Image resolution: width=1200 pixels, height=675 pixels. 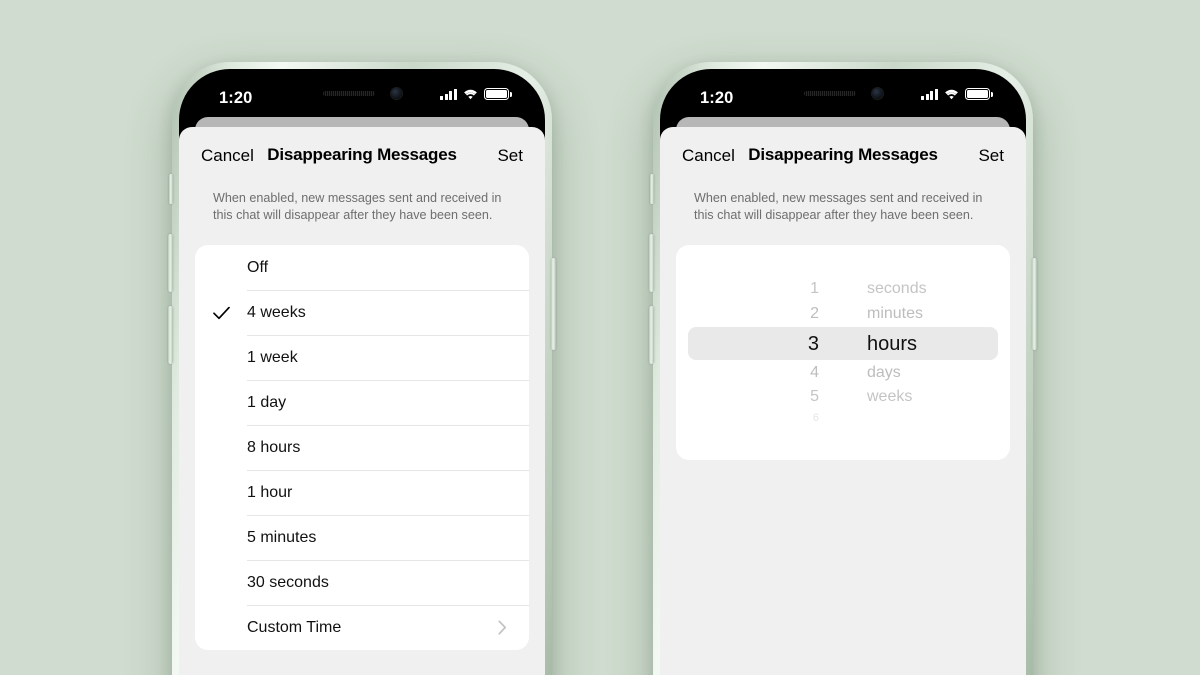 What do you see at coordinates (362, 627) in the screenshot?
I see `custom-time-row: Custom Time` at bounding box center [362, 627].